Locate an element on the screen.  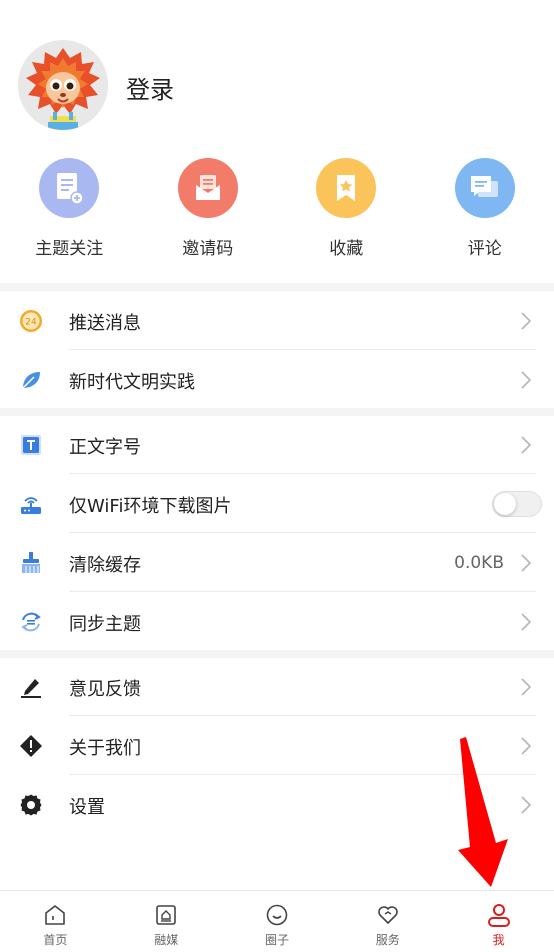
sync-icon is located at coordinates (31, 622).